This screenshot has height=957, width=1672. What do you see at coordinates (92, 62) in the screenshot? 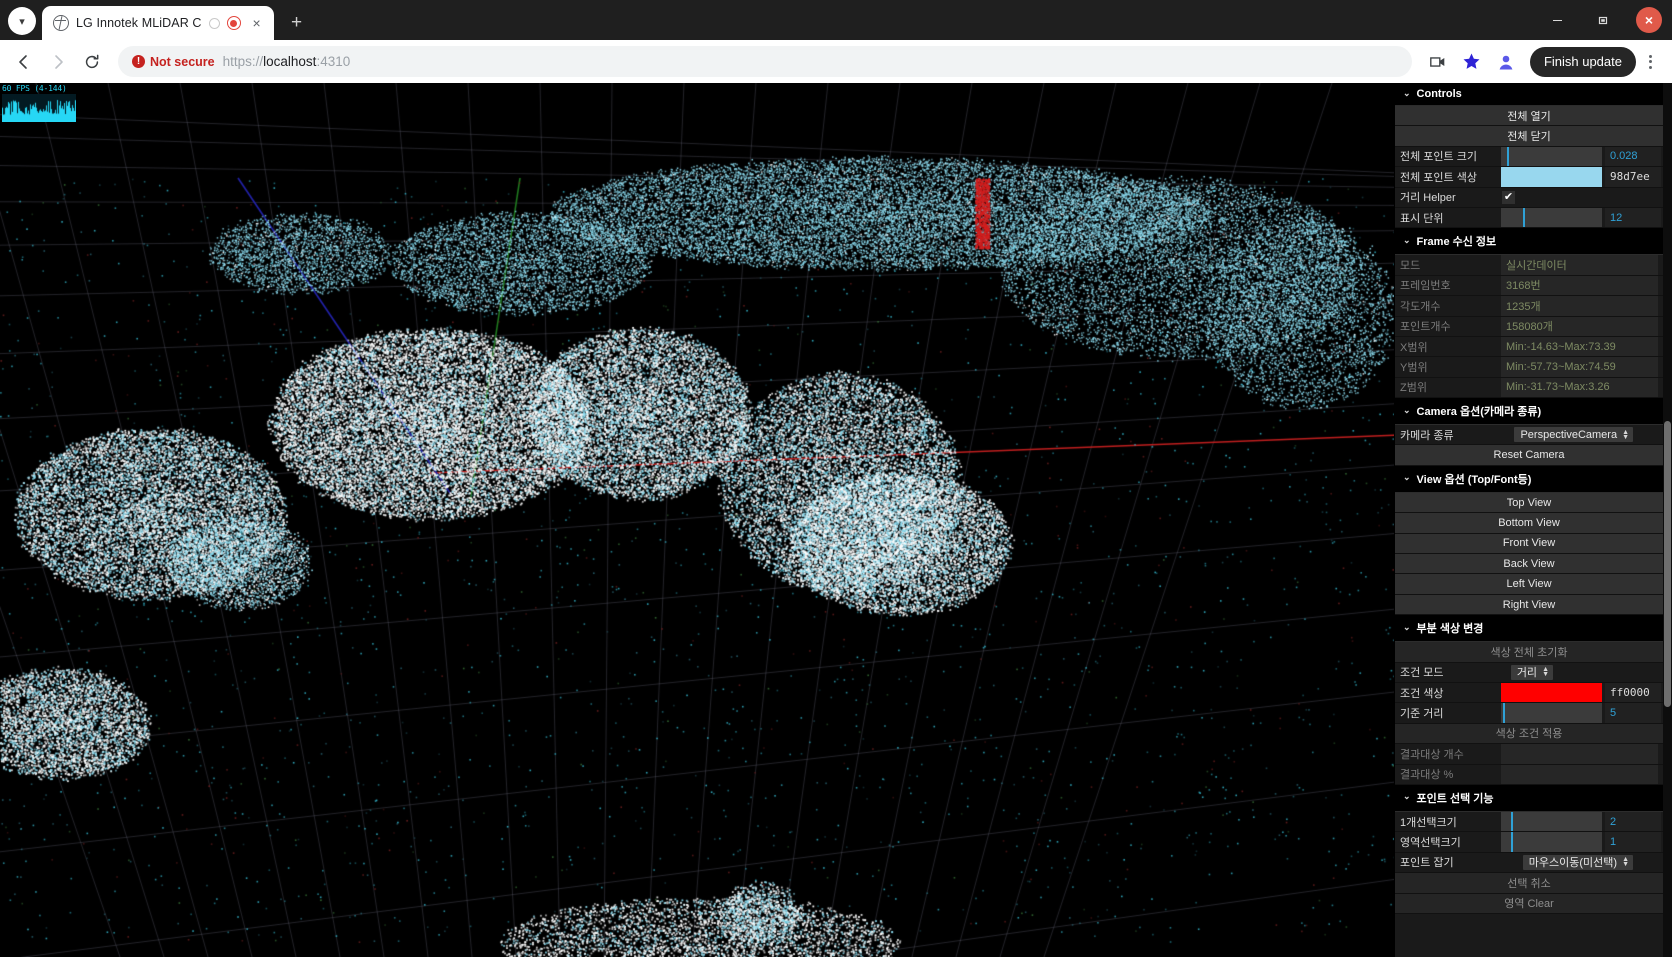
I see `reload-button` at bounding box center [92, 62].